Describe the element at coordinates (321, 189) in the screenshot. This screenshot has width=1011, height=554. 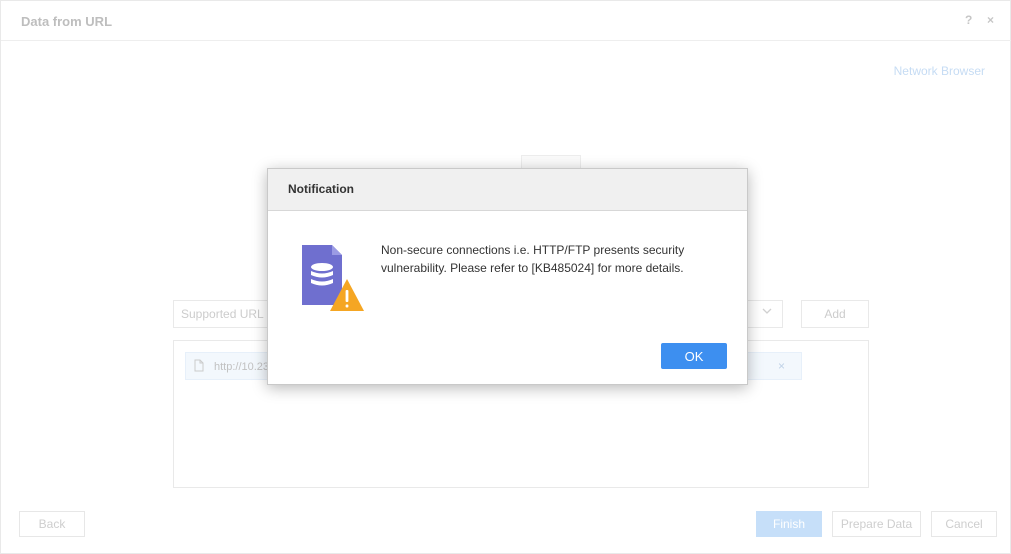
I see `modal-title: Notification` at that location.